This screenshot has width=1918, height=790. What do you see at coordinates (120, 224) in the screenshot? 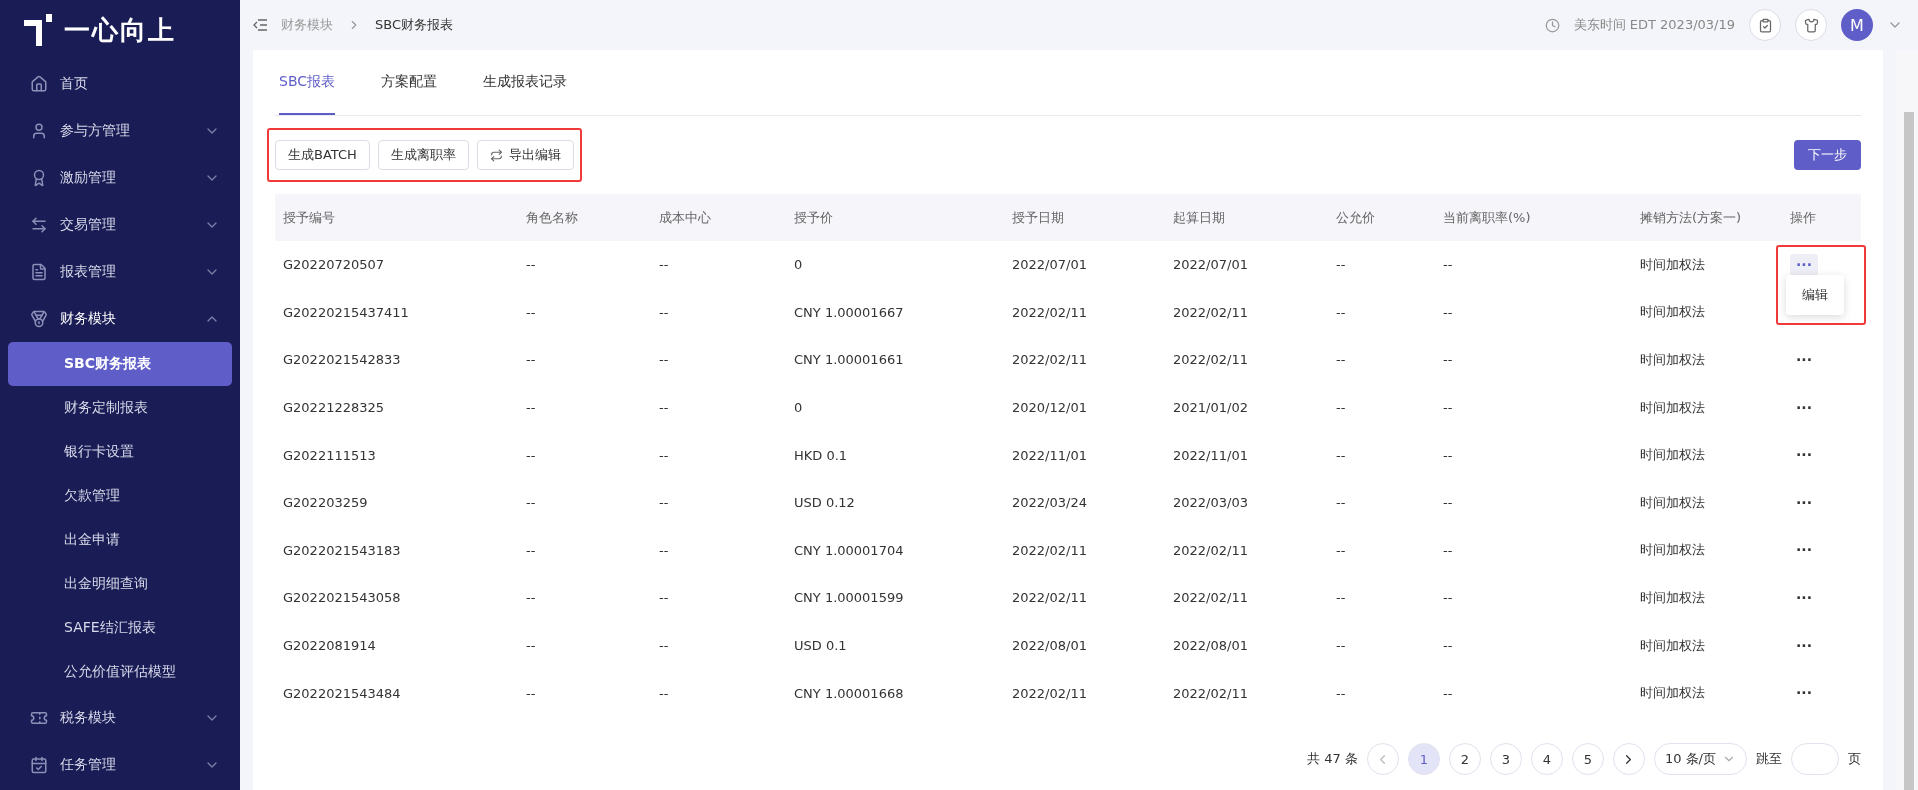
I see `sidebar-item: 交易管理` at bounding box center [120, 224].